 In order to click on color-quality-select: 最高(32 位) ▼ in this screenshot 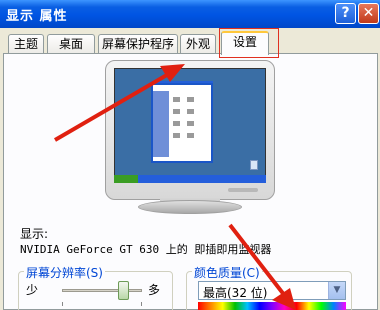, I will do `click(272, 290)`.